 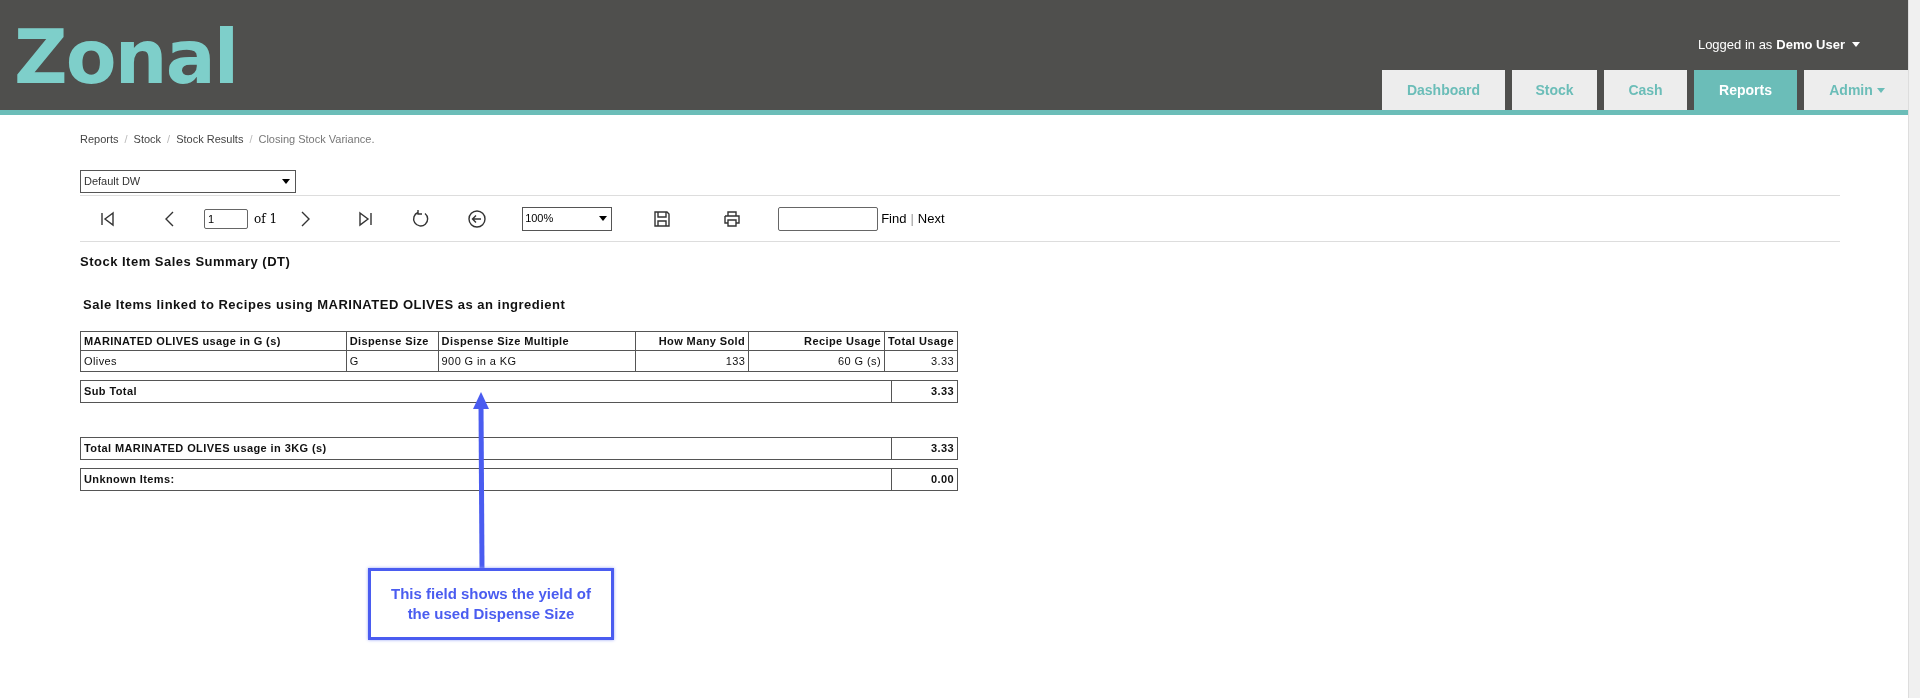 What do you see at coordinates (692, 361) in the screenshot?
I see `table-cell: 133` at bounding box center [692, 361].